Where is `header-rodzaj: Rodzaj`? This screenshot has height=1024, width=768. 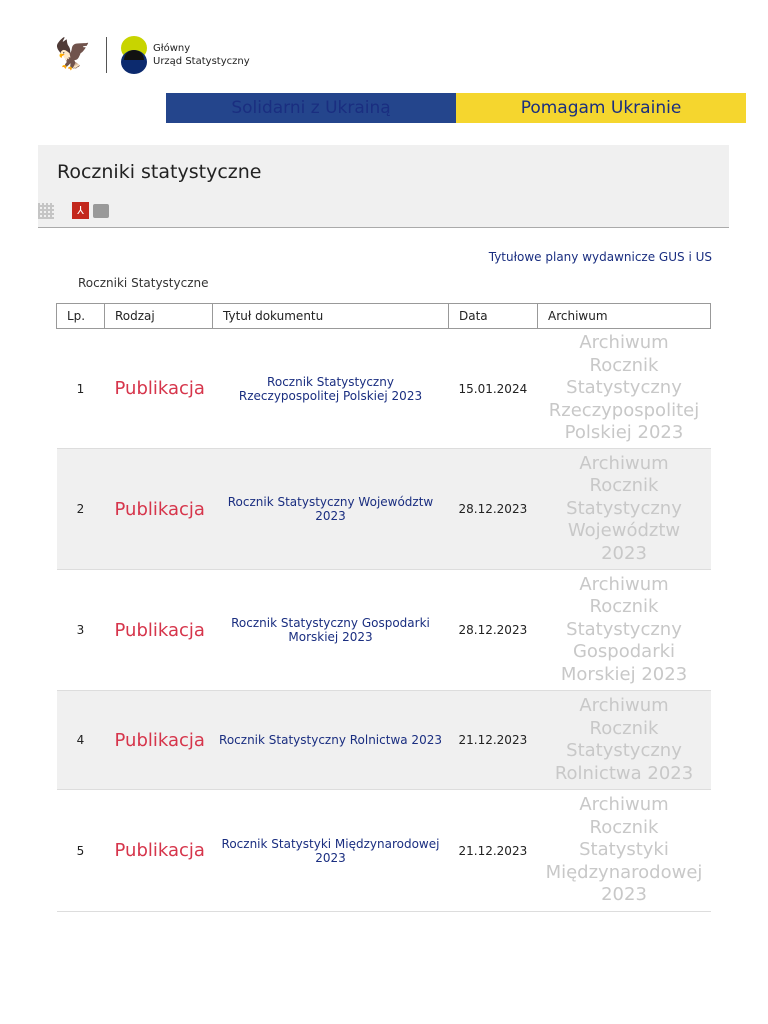
header-rodzaj: Rodzaj is located at coordinates (158, 316).